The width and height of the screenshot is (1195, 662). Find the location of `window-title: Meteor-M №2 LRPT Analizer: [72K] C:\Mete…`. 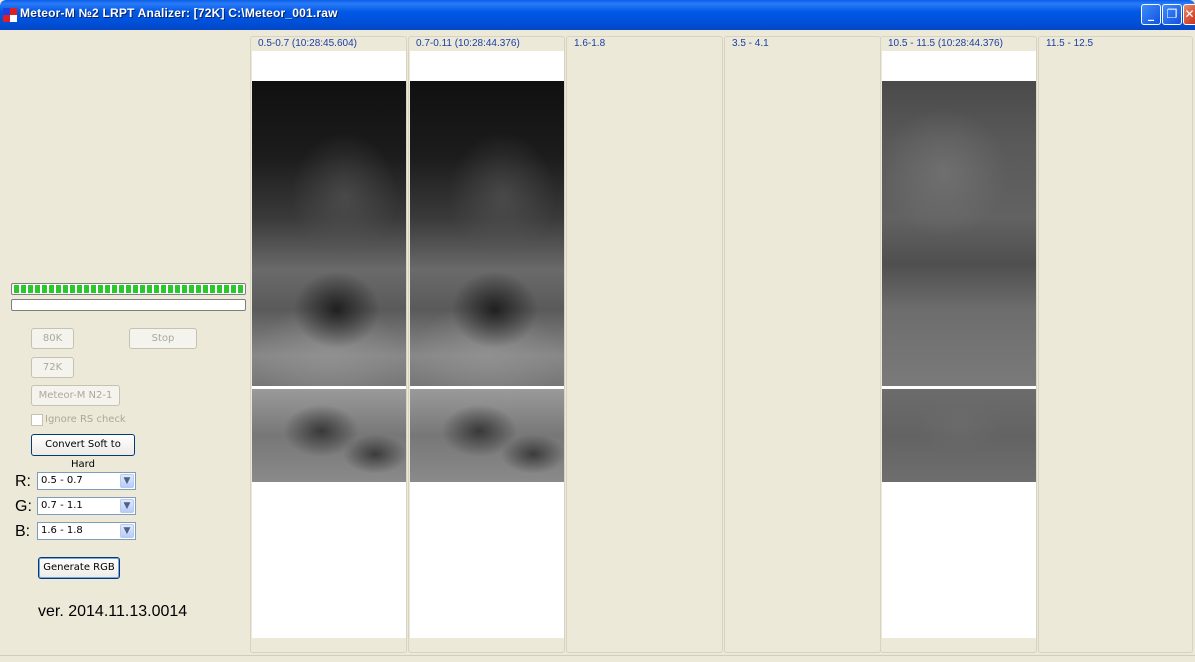

window-title: Meteor-M №2 LRPT Analizer: [72K] C:\Mete… is located at coordinates (179, 13).